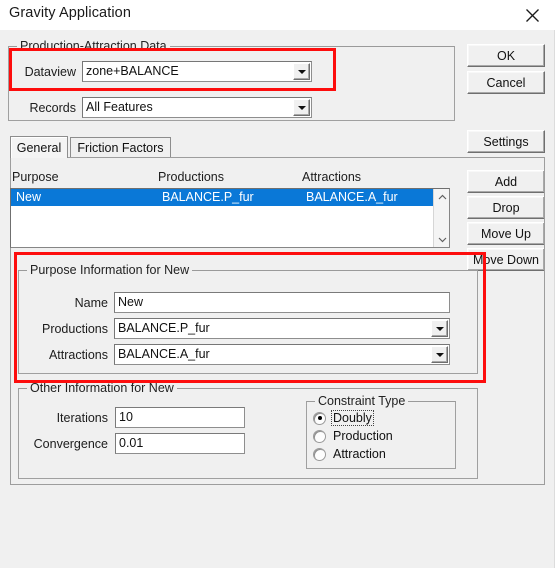 The height and width of the screenshot is (568, 555). What do you see at coordinates (282, 302) in the screenshot?
I see `name-input: New` at bounding box center [282, 302].